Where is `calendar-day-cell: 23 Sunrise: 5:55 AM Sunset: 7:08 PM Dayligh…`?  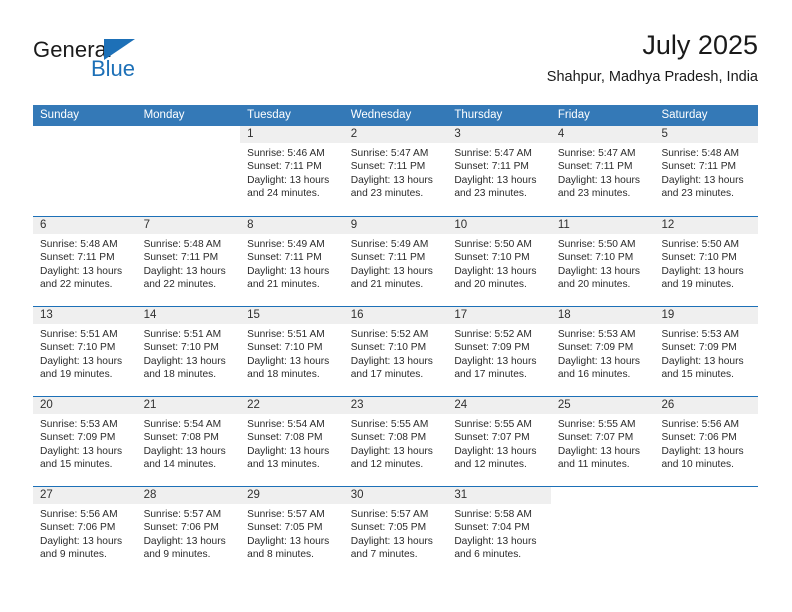 calendar-day-cell: 23 Sunrise: 5:55 AM Sunset: 7:08 PM Dayligh… is located at coordinates (395, 441).